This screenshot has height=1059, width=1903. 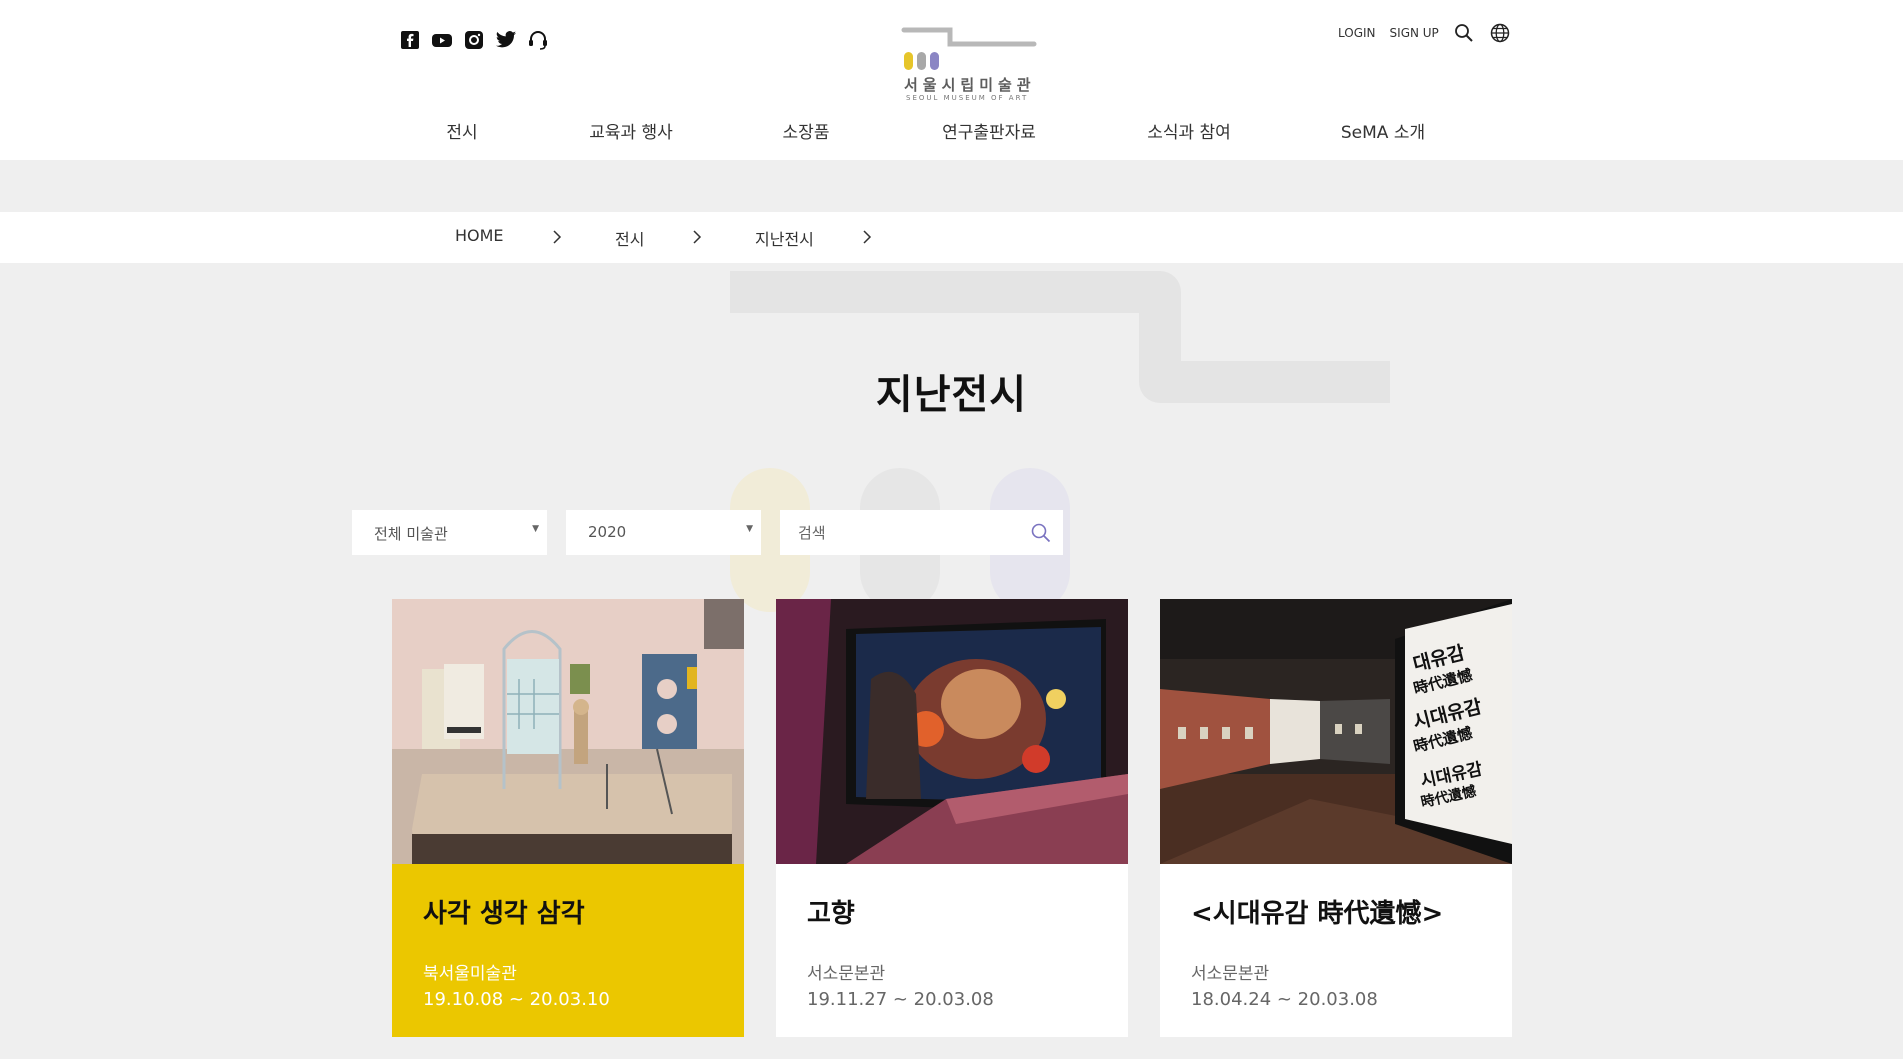 I want to click on instagram-icon, so click(x=474, y=40).